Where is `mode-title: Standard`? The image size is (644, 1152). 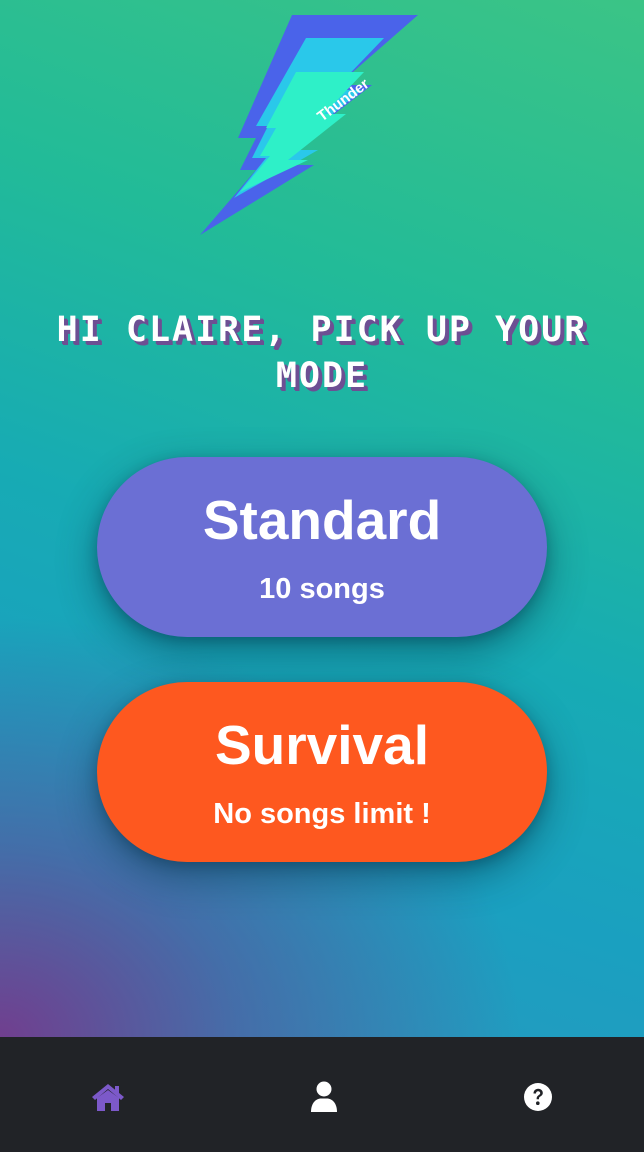 mode-title: Standard is located at coordinates (322, 520).